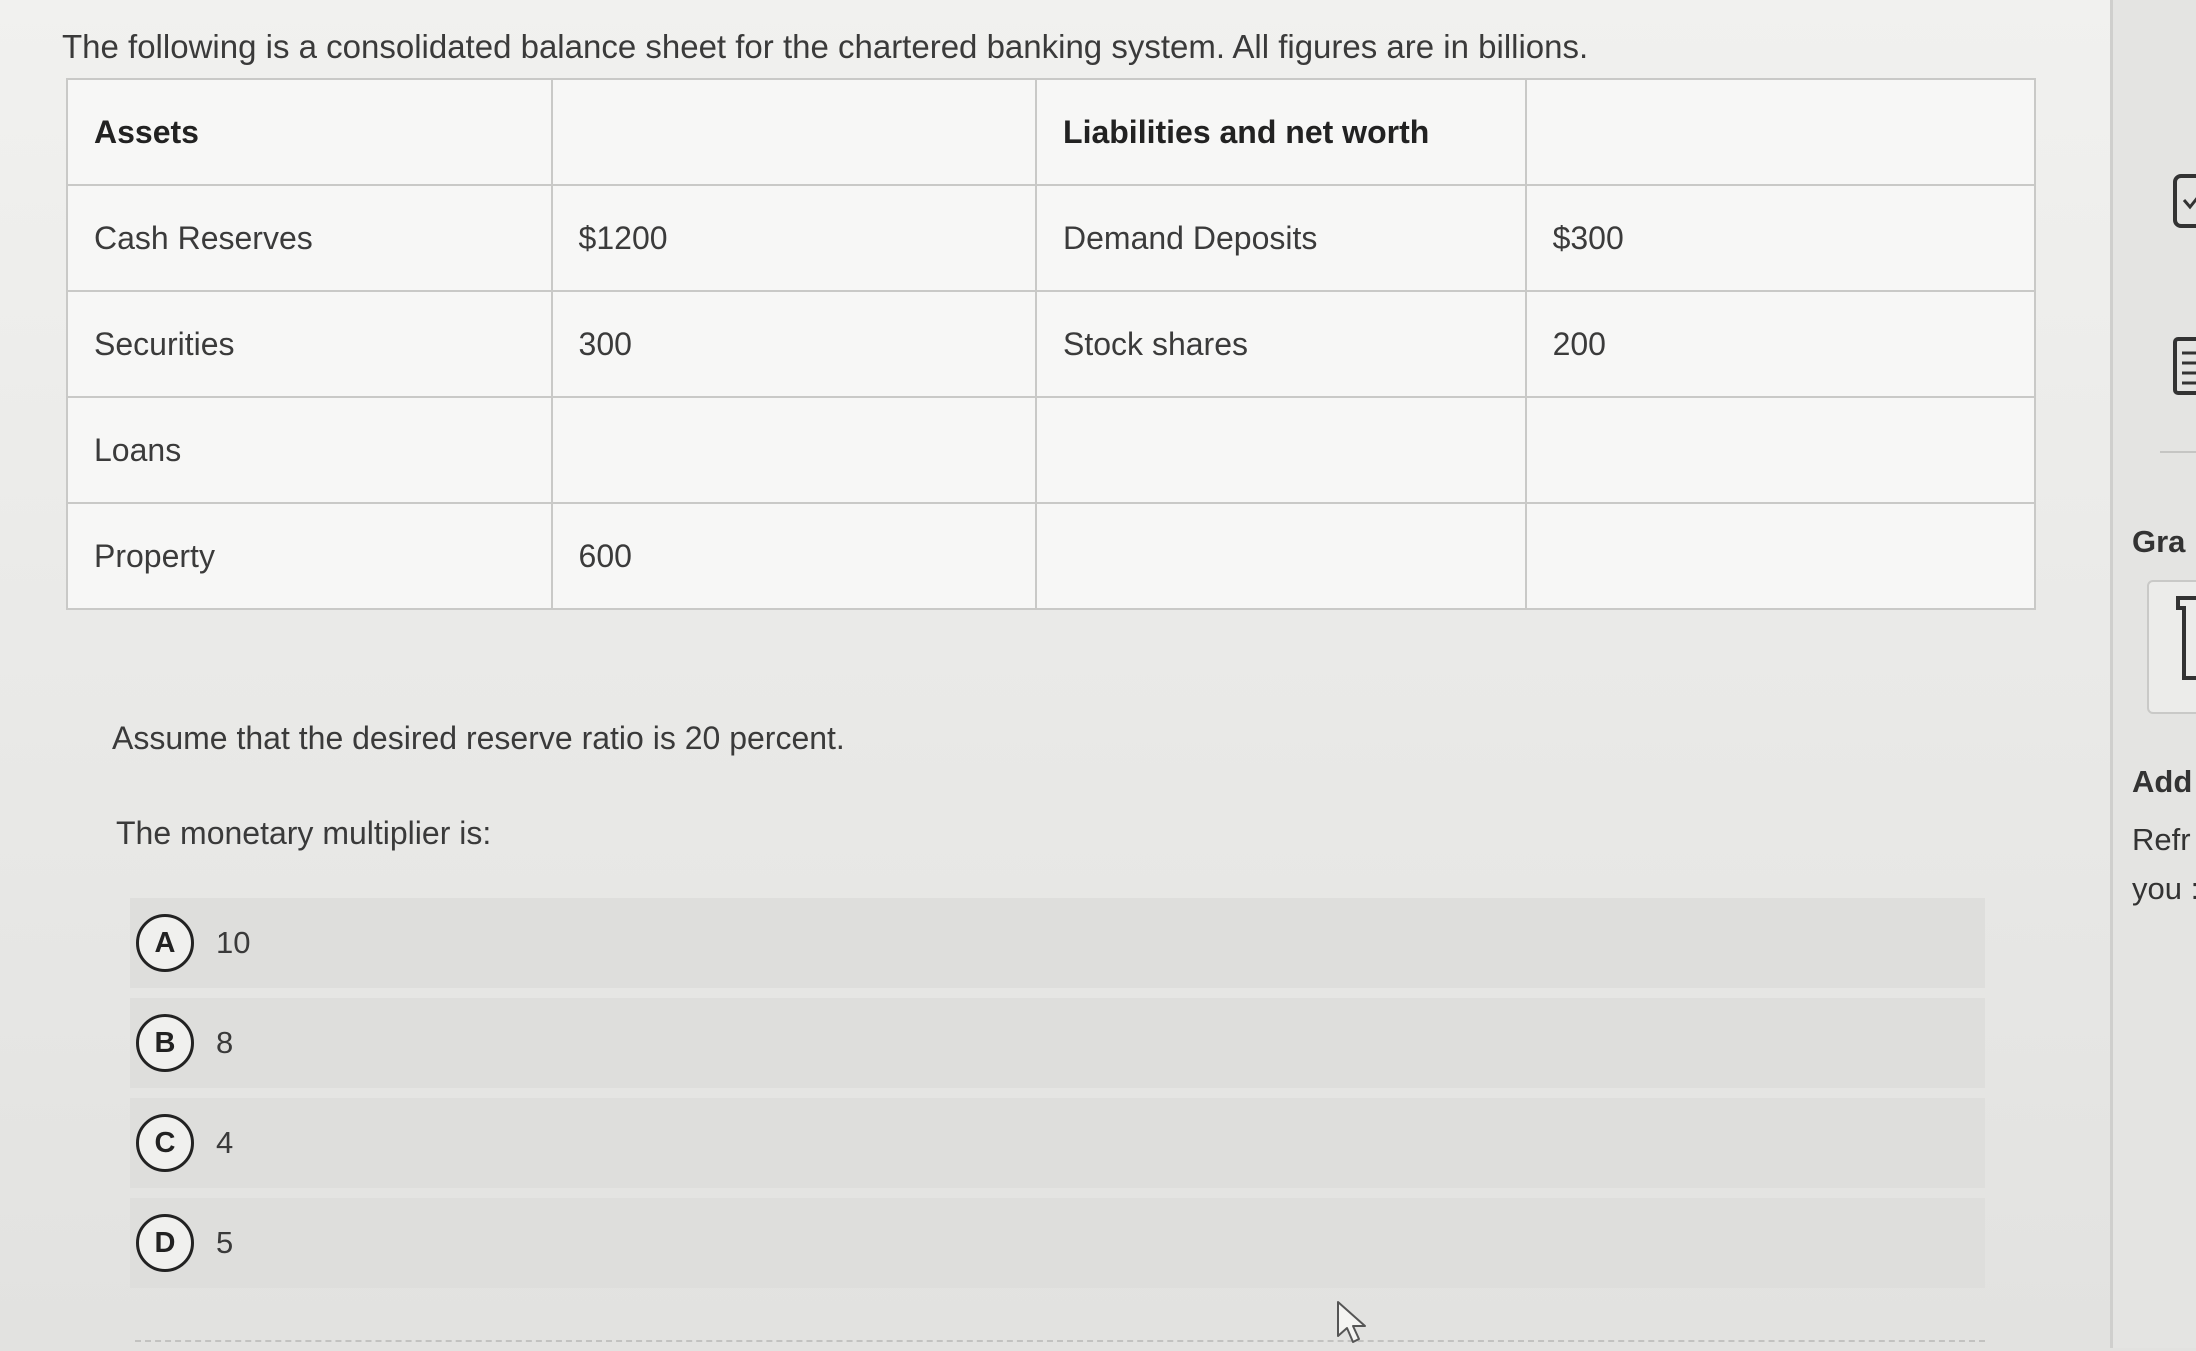 Image resolution: width=2196 pixels, height=1351 pixels. What do you see at coordinates (309, 238) in the screenshot?
I see `asset-label: Cash Reserves` at bounding box center [309, 238].